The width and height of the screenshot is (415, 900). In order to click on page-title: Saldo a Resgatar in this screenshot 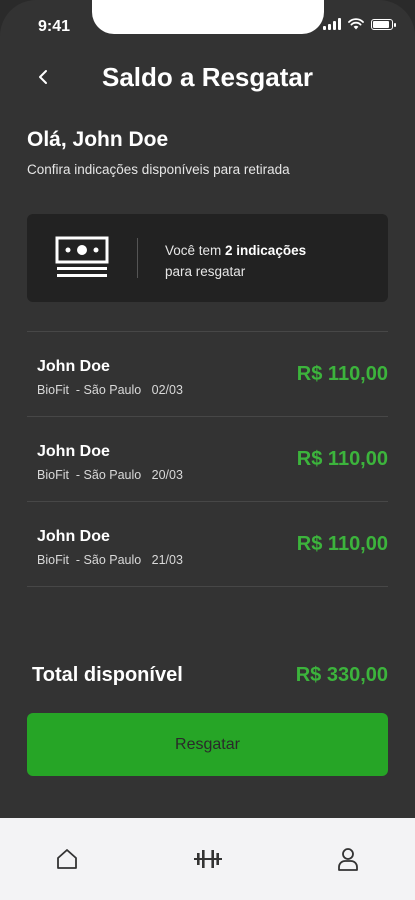, I will do `click(207, 77)`.